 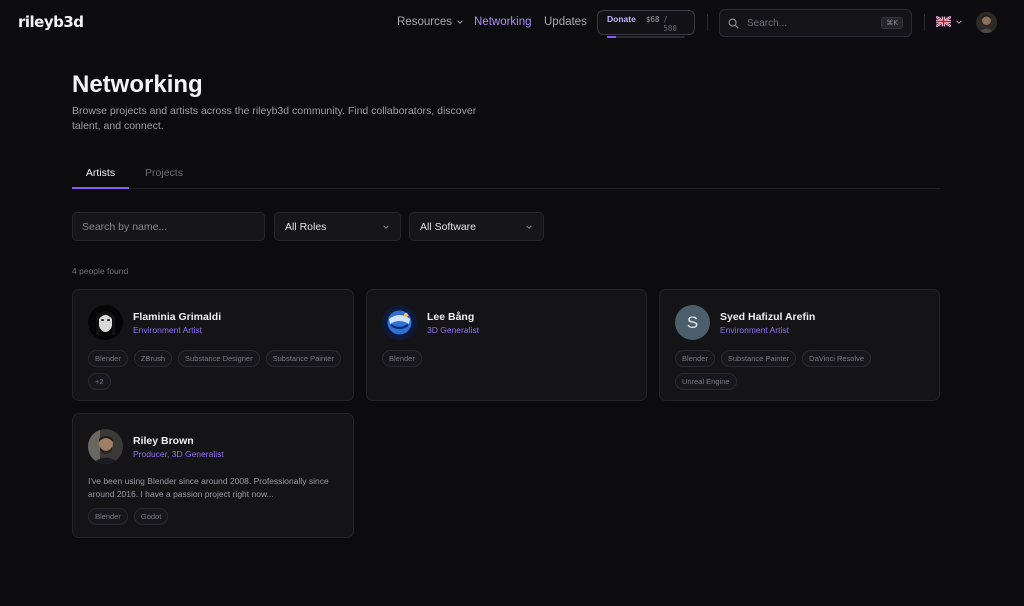 I want to click on site-logo: rileyb3d, so click(x=51, y=22).